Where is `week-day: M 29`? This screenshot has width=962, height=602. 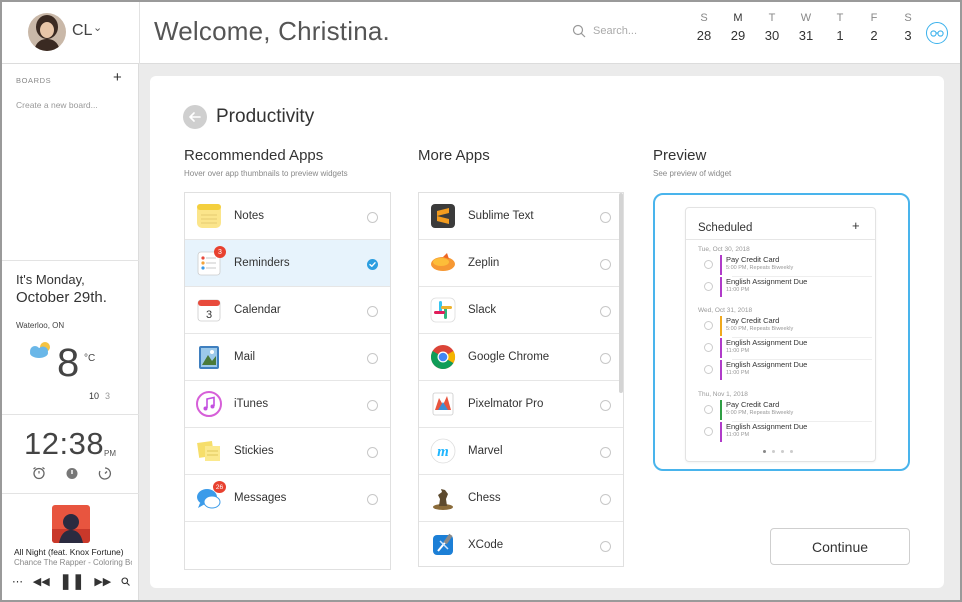
week-day: M 29 is located at coordinates (738, 27).